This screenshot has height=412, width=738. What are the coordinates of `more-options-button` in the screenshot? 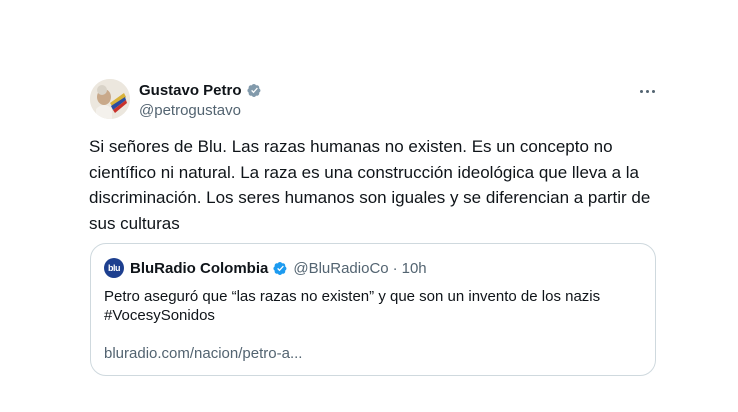 It's located at (647, 91).